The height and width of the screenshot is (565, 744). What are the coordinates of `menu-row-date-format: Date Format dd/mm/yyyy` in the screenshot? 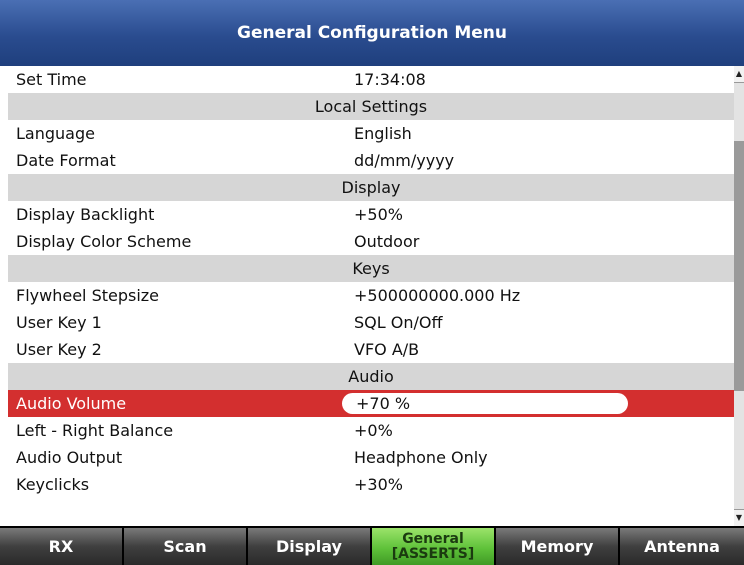 It's located at (371, 160).